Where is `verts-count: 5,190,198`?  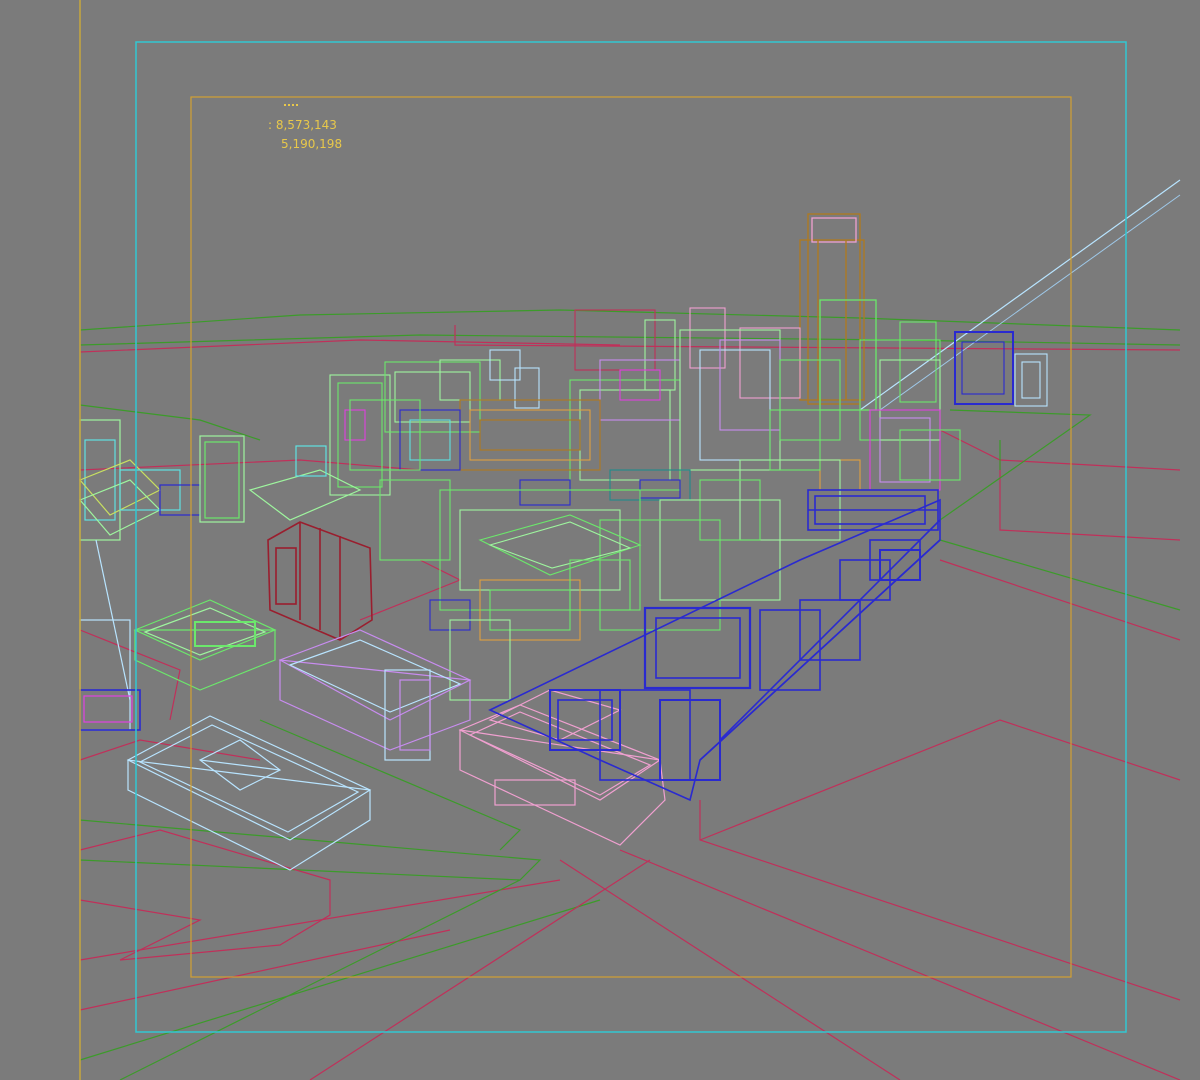 verts-count: 5,190,198 is located at coordinates (312, 144).